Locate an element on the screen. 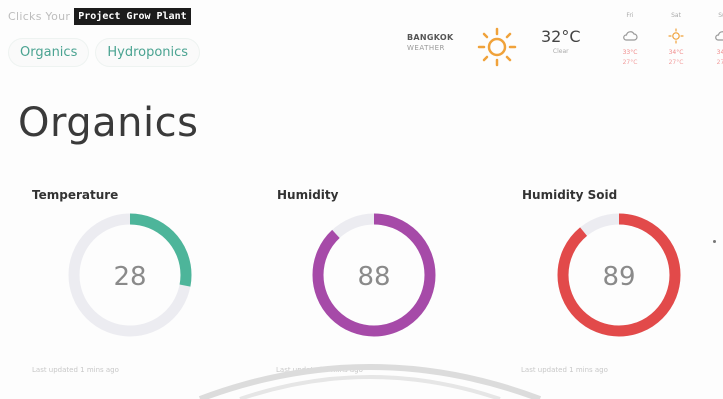  weather-forecast: Fri 33°C 27°C Sat 34°C 27°C Su 34° 27° is located at coordinates (670, 40).